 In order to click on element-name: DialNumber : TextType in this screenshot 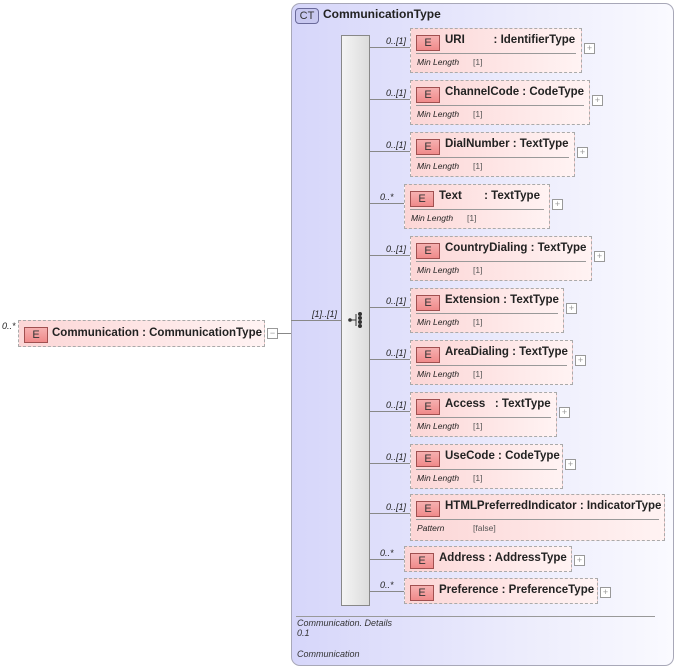, I will do `click(507, 144)`.